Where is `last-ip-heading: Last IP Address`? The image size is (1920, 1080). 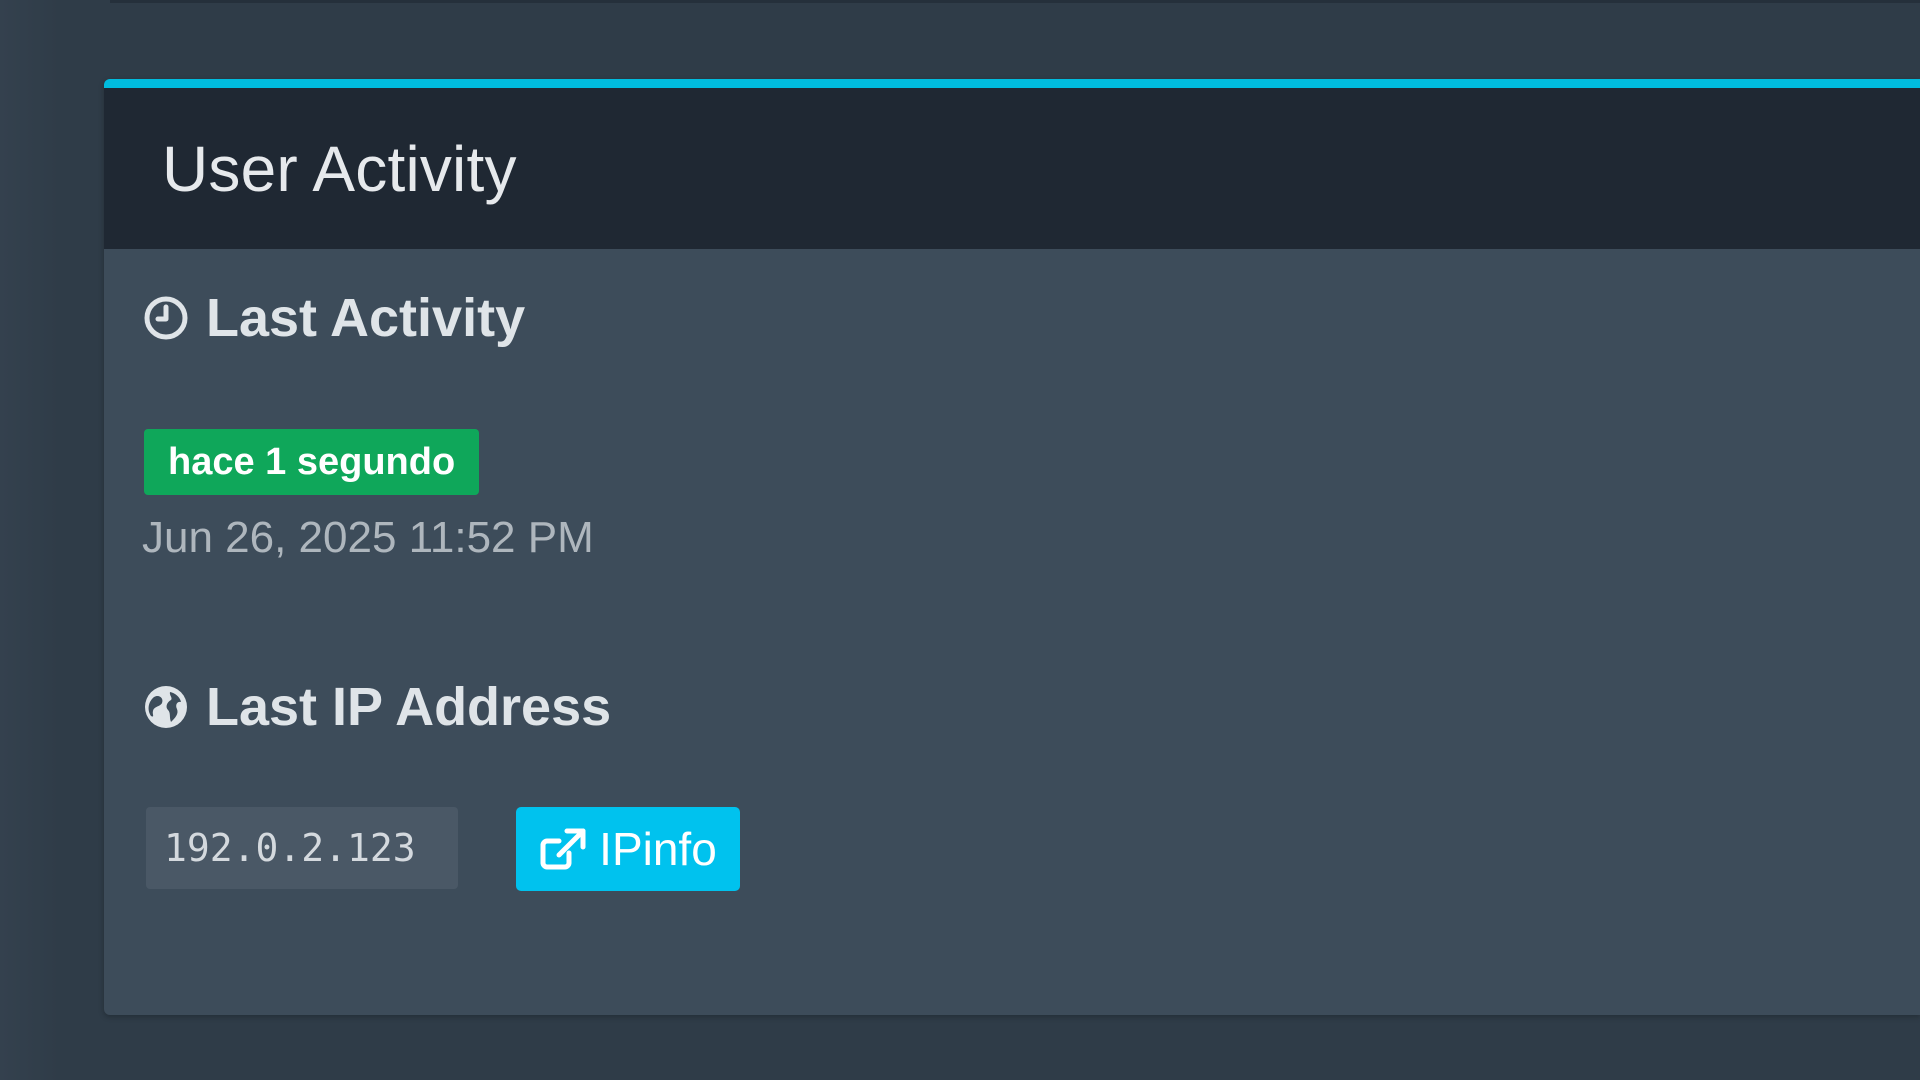 last-ip-heading: Last IP Address is located at coordinates (376, 707).